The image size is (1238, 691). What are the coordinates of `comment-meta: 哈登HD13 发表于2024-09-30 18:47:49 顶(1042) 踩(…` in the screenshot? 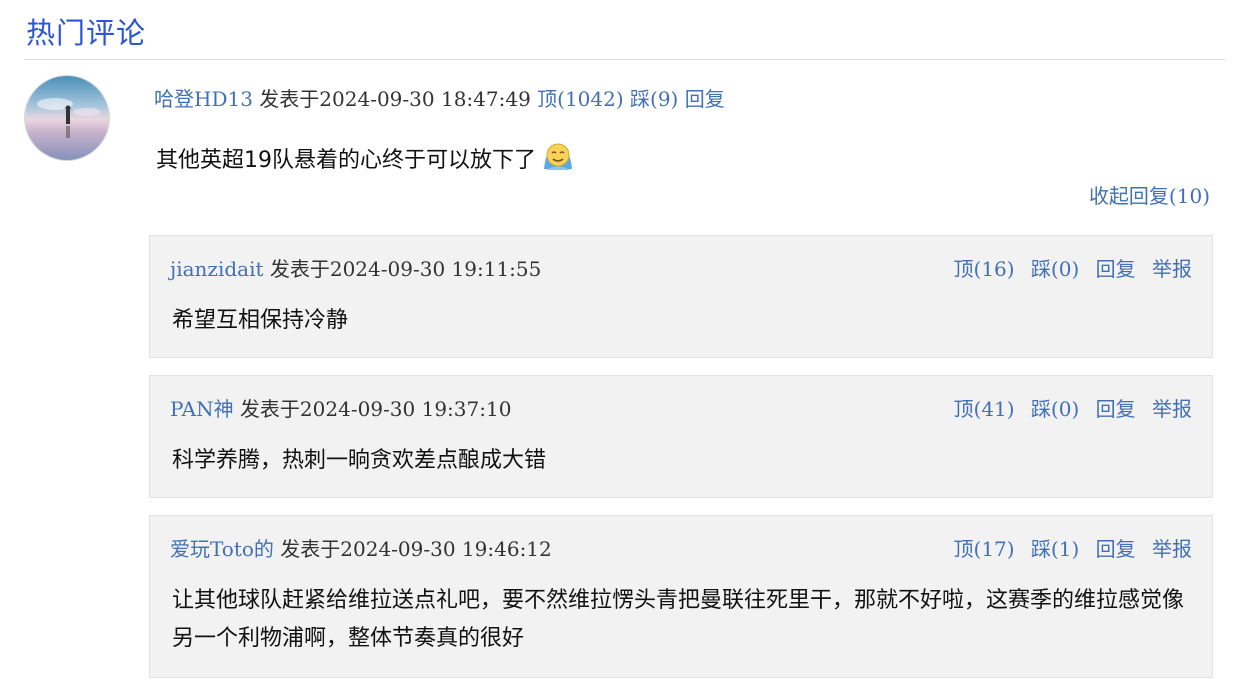 It's located at (439, 97).